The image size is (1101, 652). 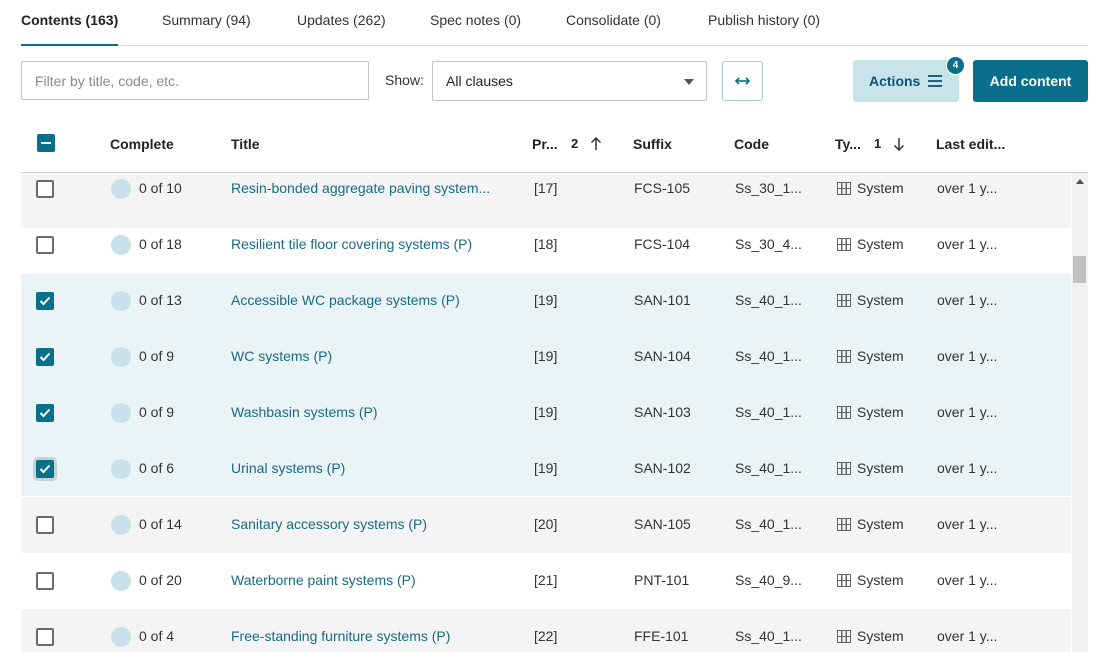 What do you see at coordinates (157, 636) in the screenshot?
I see `complete-count: 0 of 4` at bounding box center [157, 636].